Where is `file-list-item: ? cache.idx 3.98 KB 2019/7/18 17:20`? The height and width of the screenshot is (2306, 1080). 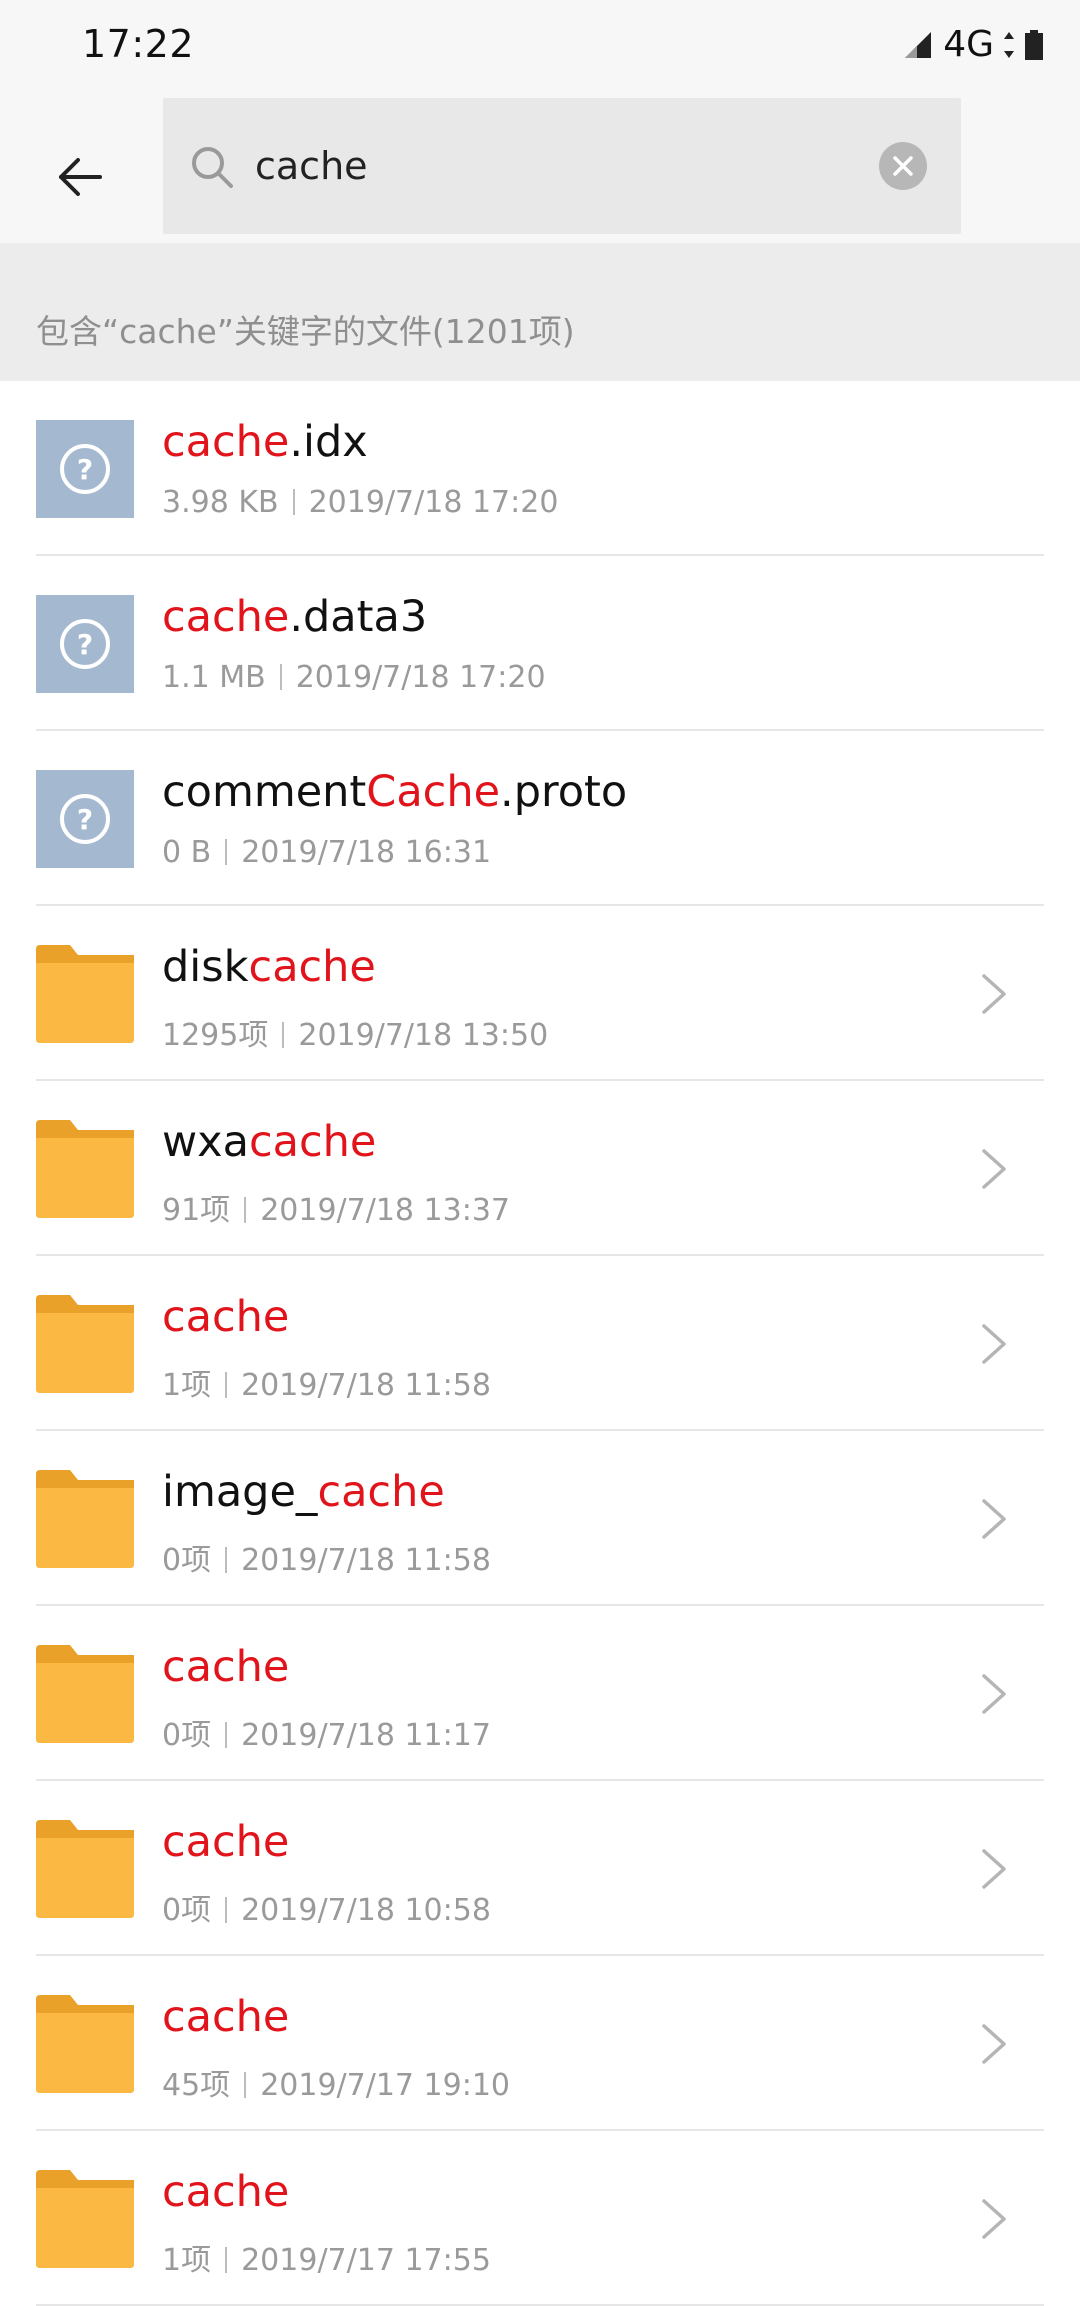
file-list-item: ? cache.idx 3.98 KB 2019/7/18 17:20 is located at coordinates (540, 468).